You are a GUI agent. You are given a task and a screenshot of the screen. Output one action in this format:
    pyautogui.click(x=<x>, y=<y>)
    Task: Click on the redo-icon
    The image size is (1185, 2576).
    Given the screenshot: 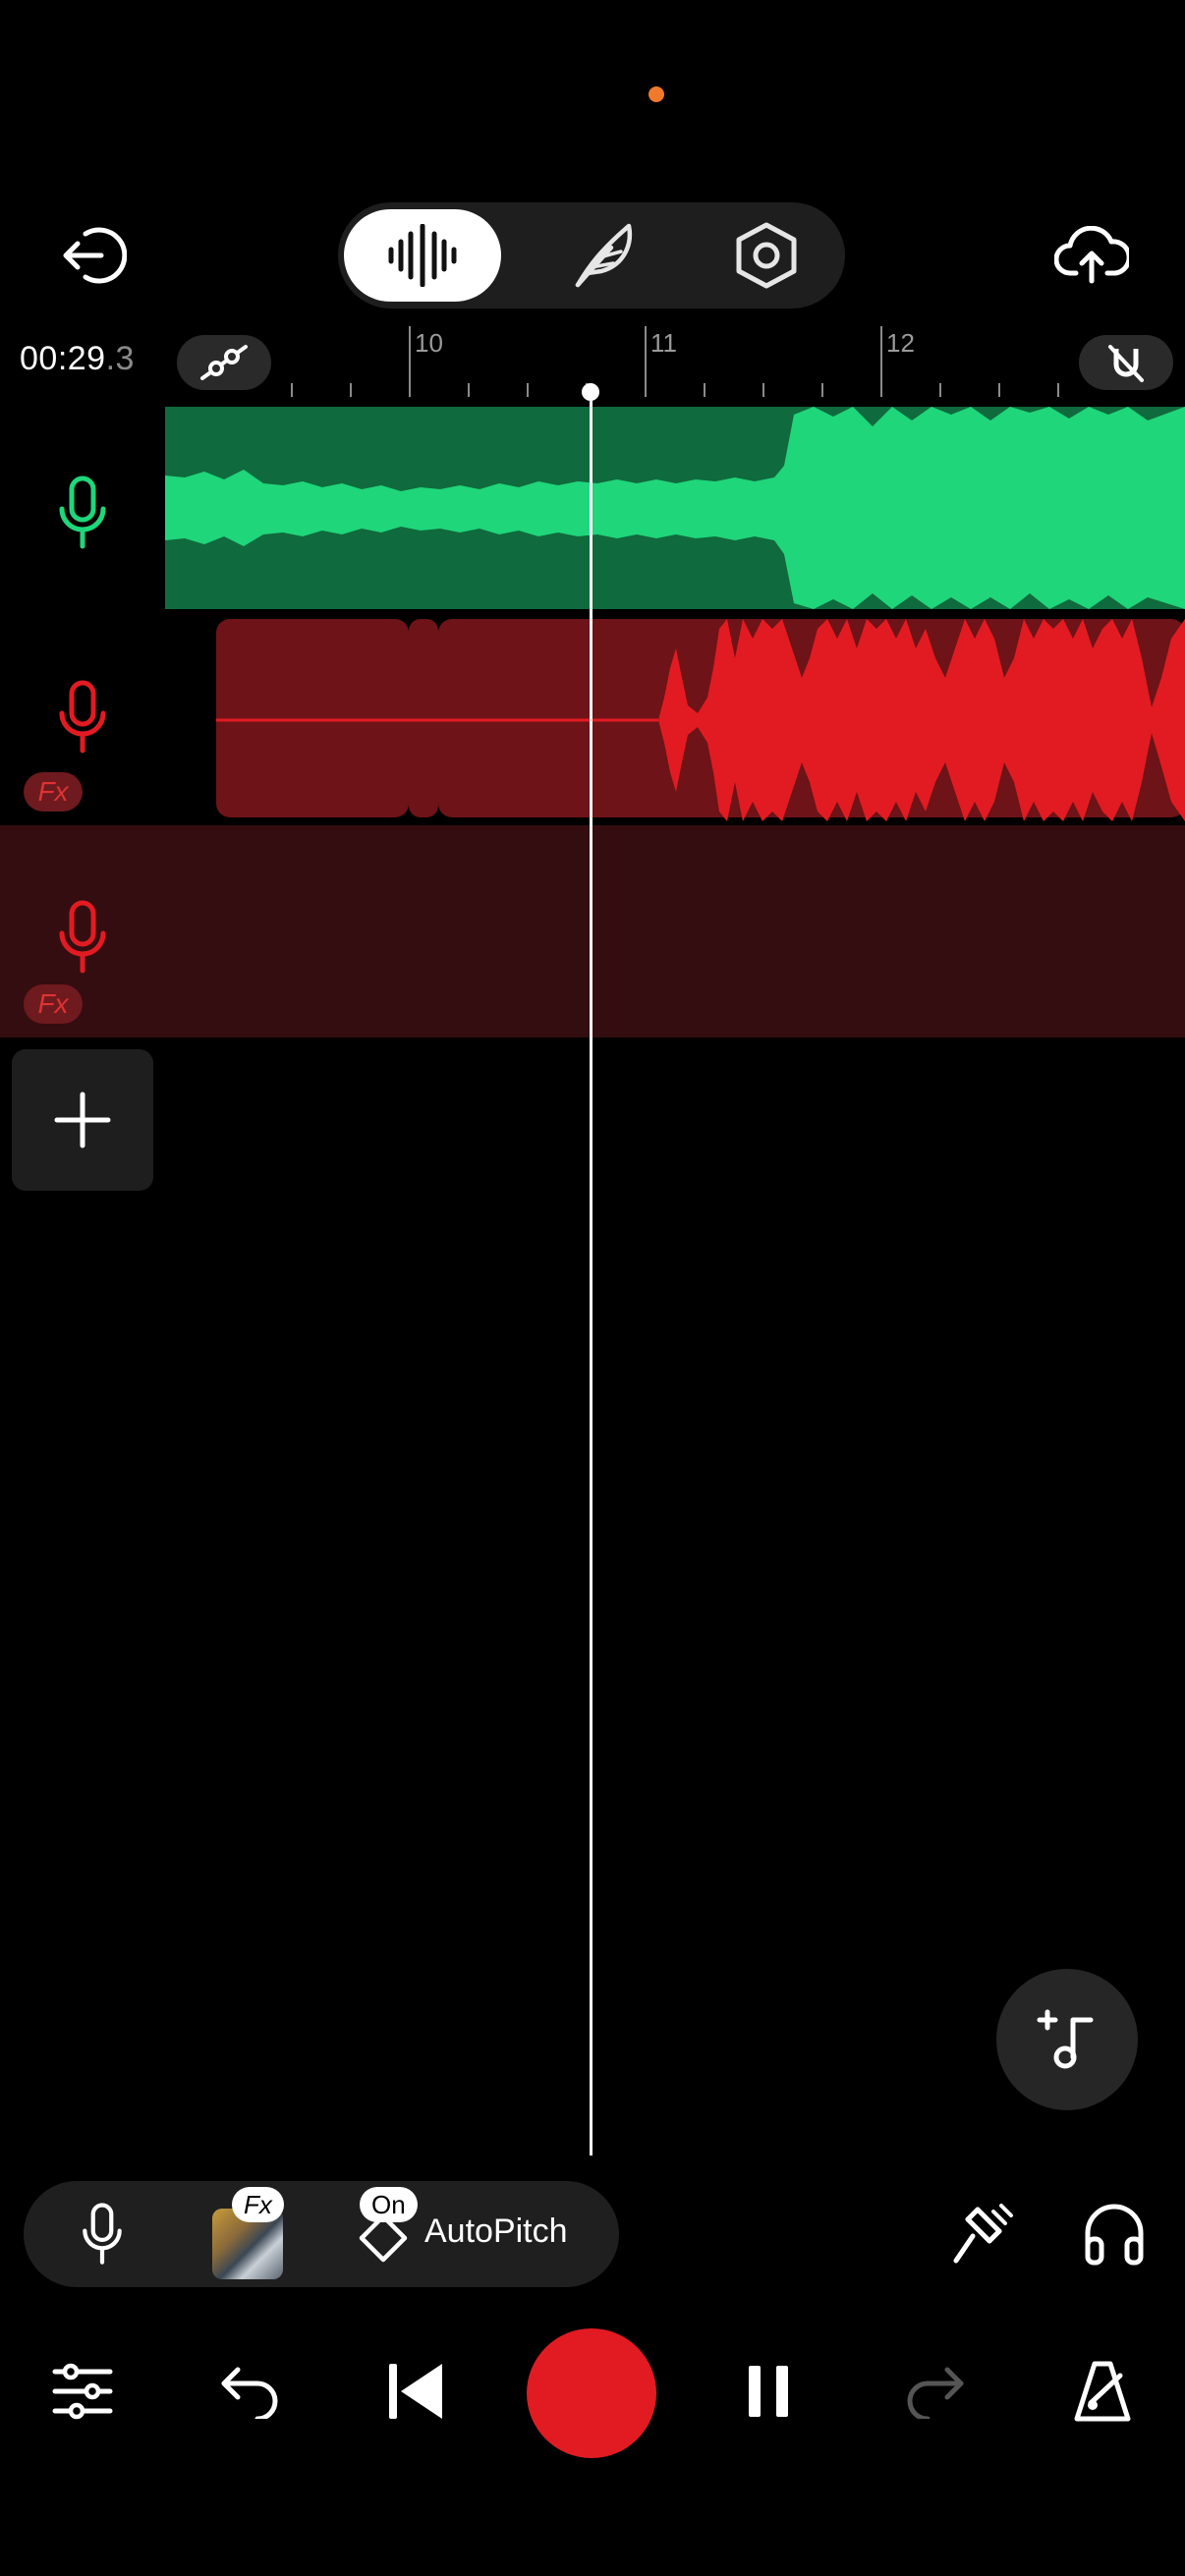 What is the action you would take?
    pyautogui.click(x=936, y=2393)
    